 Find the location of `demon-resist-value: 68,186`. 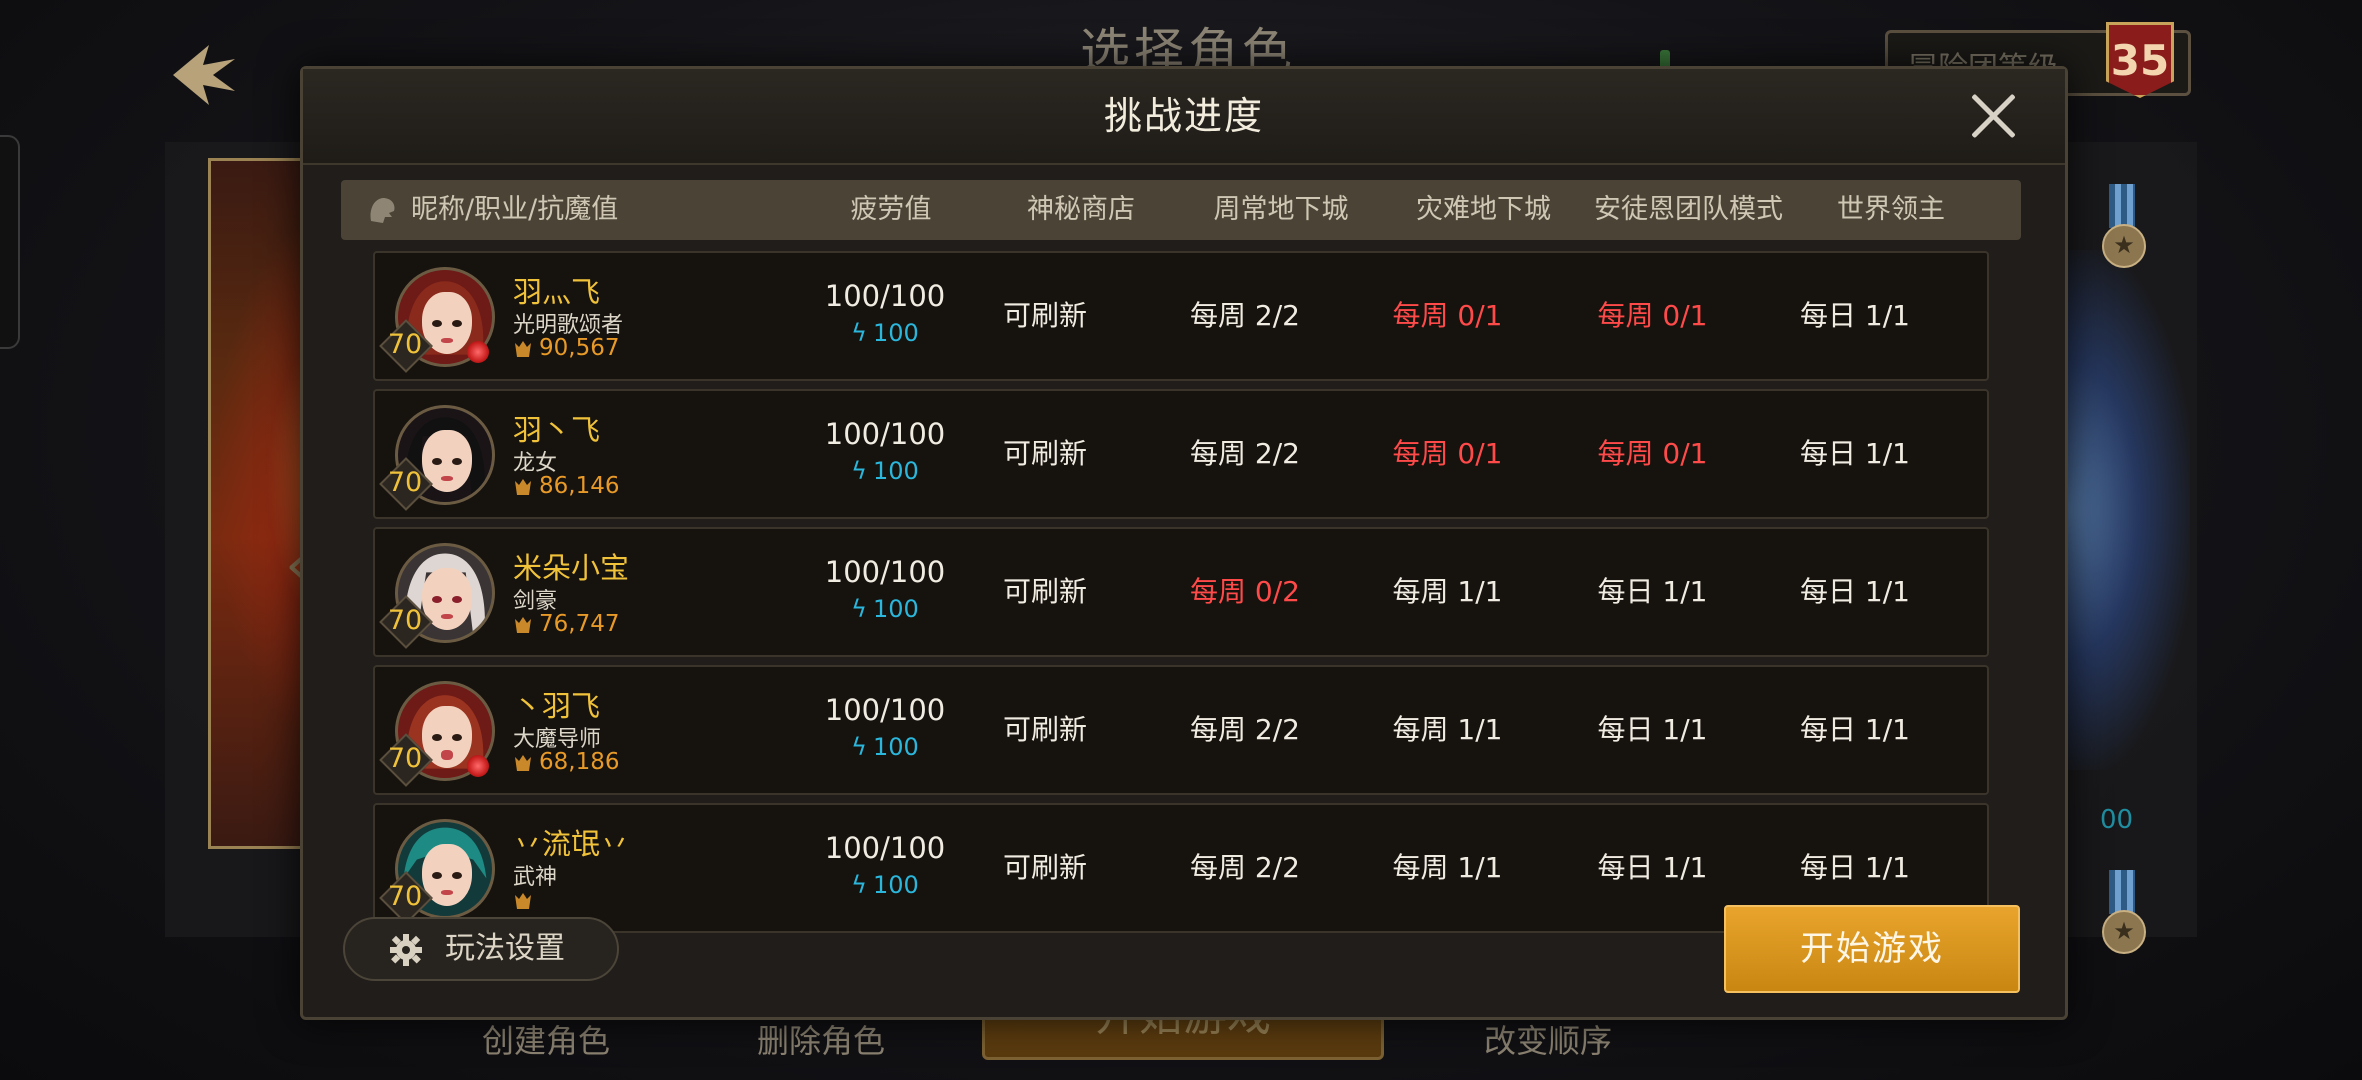

demon-resist-value: 68,186 is located at coordinates (579, 762).